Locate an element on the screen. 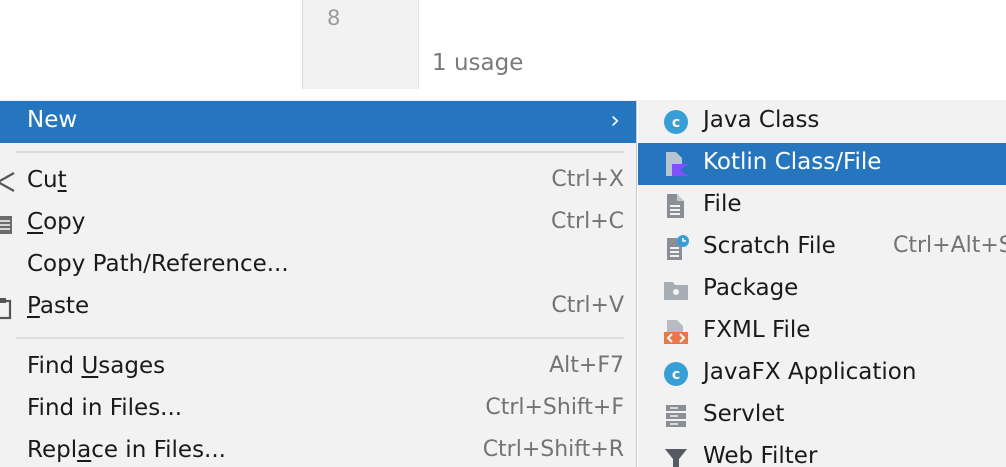 Image resolution: width=1006 pixels, height=467 pixels. submenu-item-package: Package is located at coordinates (822, 290).